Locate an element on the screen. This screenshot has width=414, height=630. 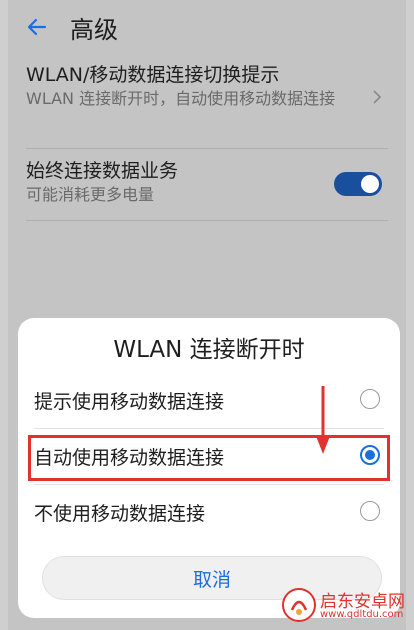
annotation-arrow-icon is located at coordinates (323, 420).